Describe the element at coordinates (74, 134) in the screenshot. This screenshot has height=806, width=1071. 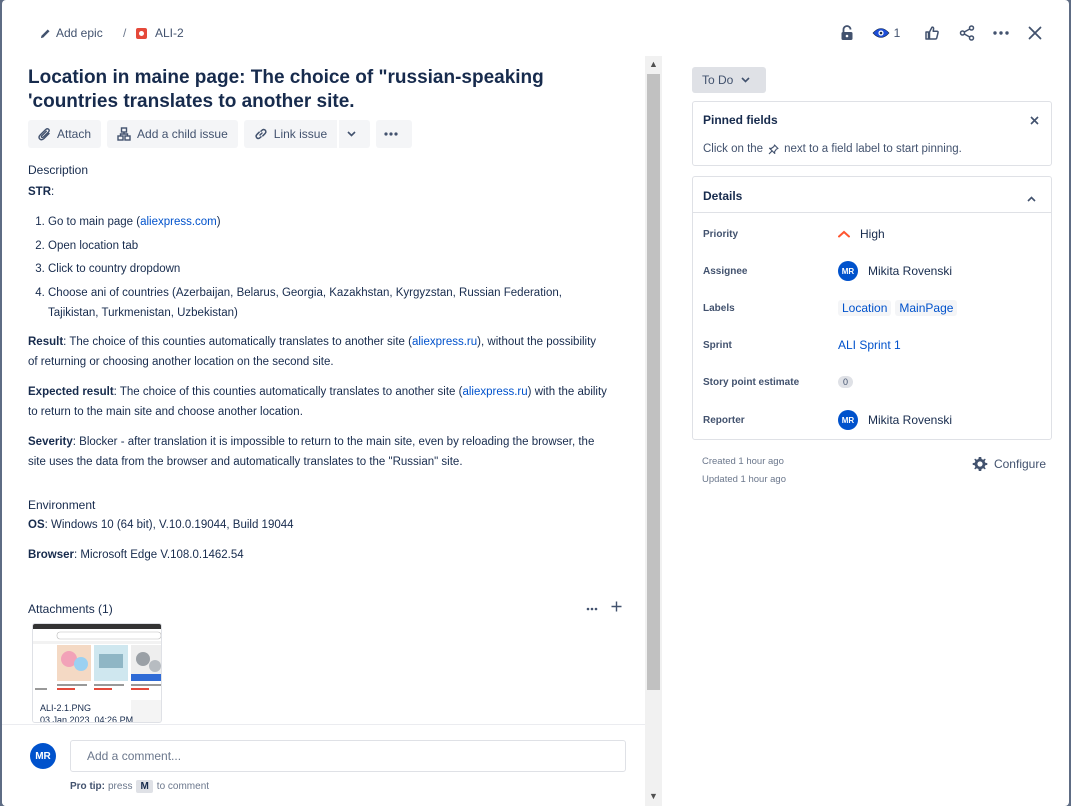
I see `attach-label: Attach` at that location.